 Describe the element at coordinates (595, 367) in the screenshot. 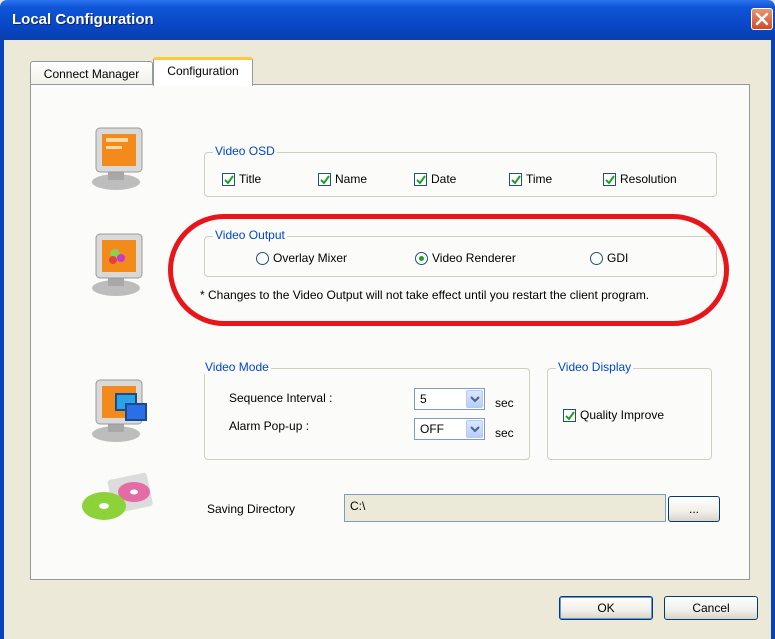

I see `video-display-legend: Video Display` at that location.